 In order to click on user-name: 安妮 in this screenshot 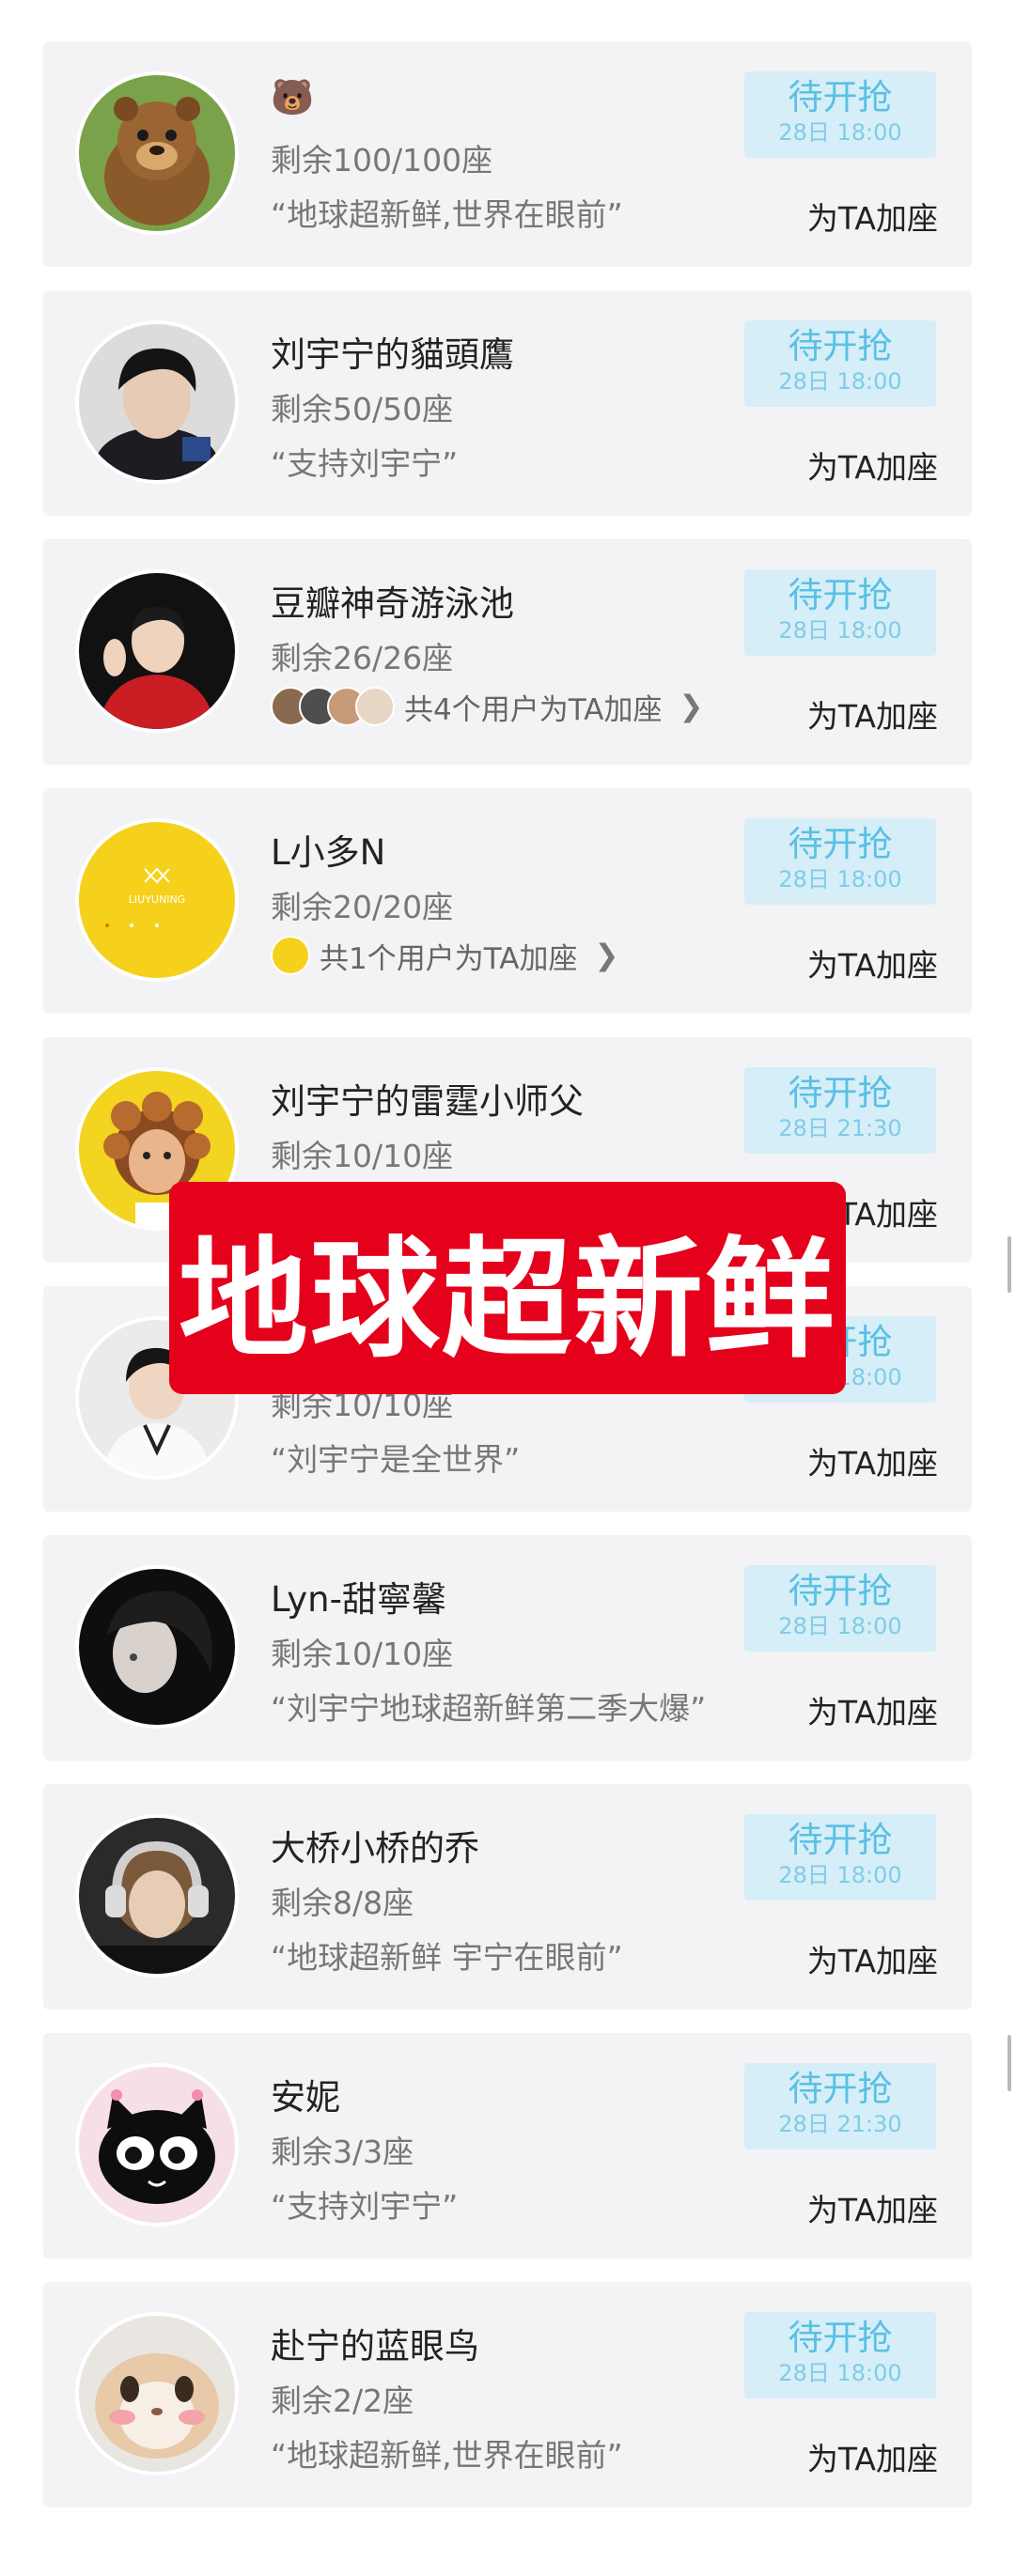, I will do `click(305, 2098)`.